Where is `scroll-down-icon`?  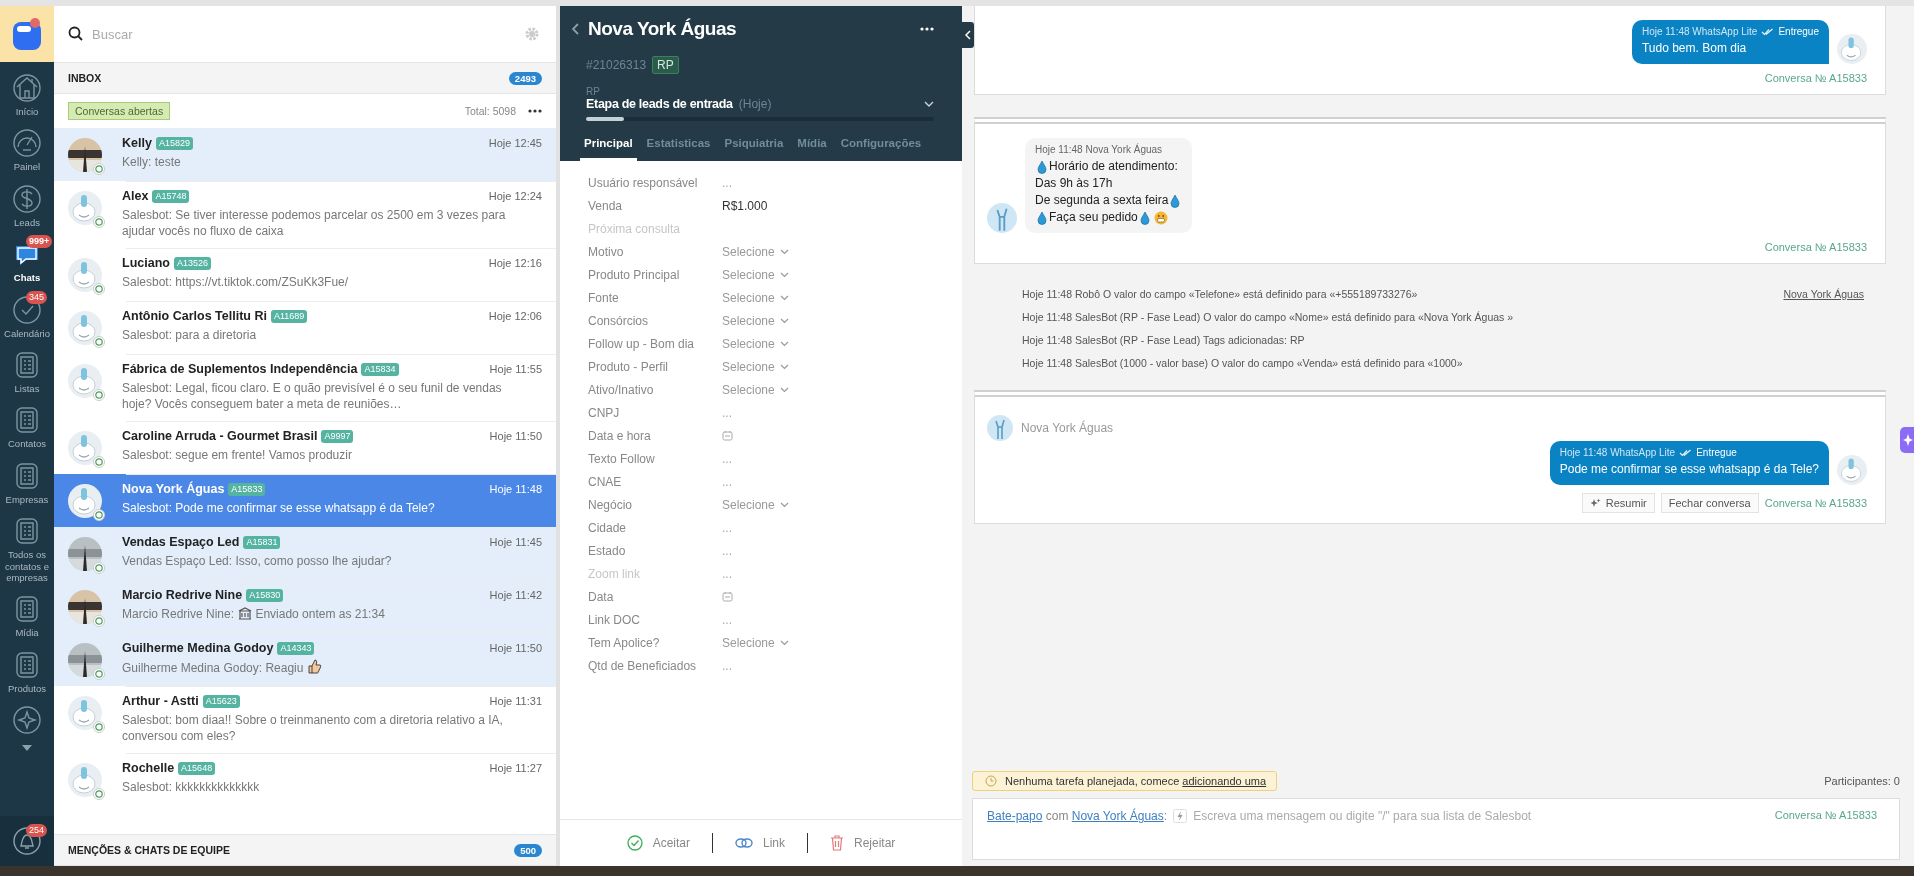 scroll-down-icon is located at coordinates (27, 748).